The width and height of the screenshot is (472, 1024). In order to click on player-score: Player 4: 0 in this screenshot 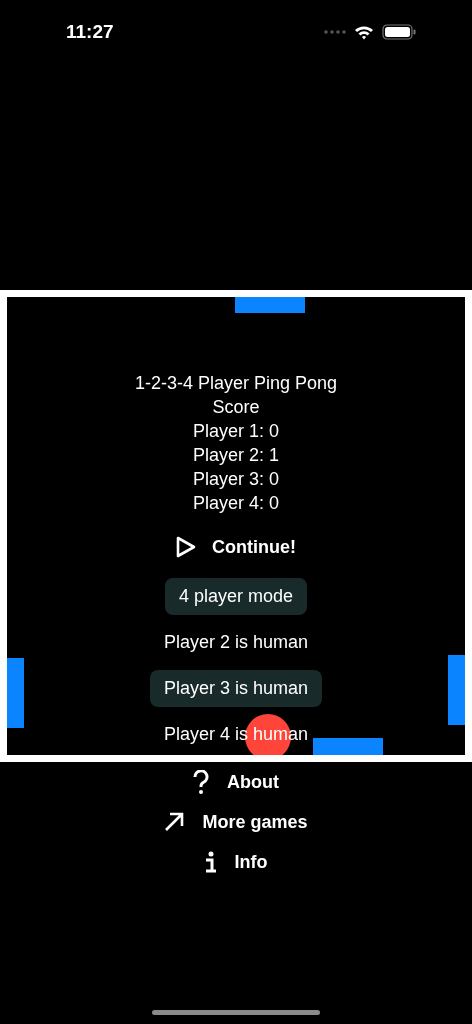, I will do `click(235, 503)`.